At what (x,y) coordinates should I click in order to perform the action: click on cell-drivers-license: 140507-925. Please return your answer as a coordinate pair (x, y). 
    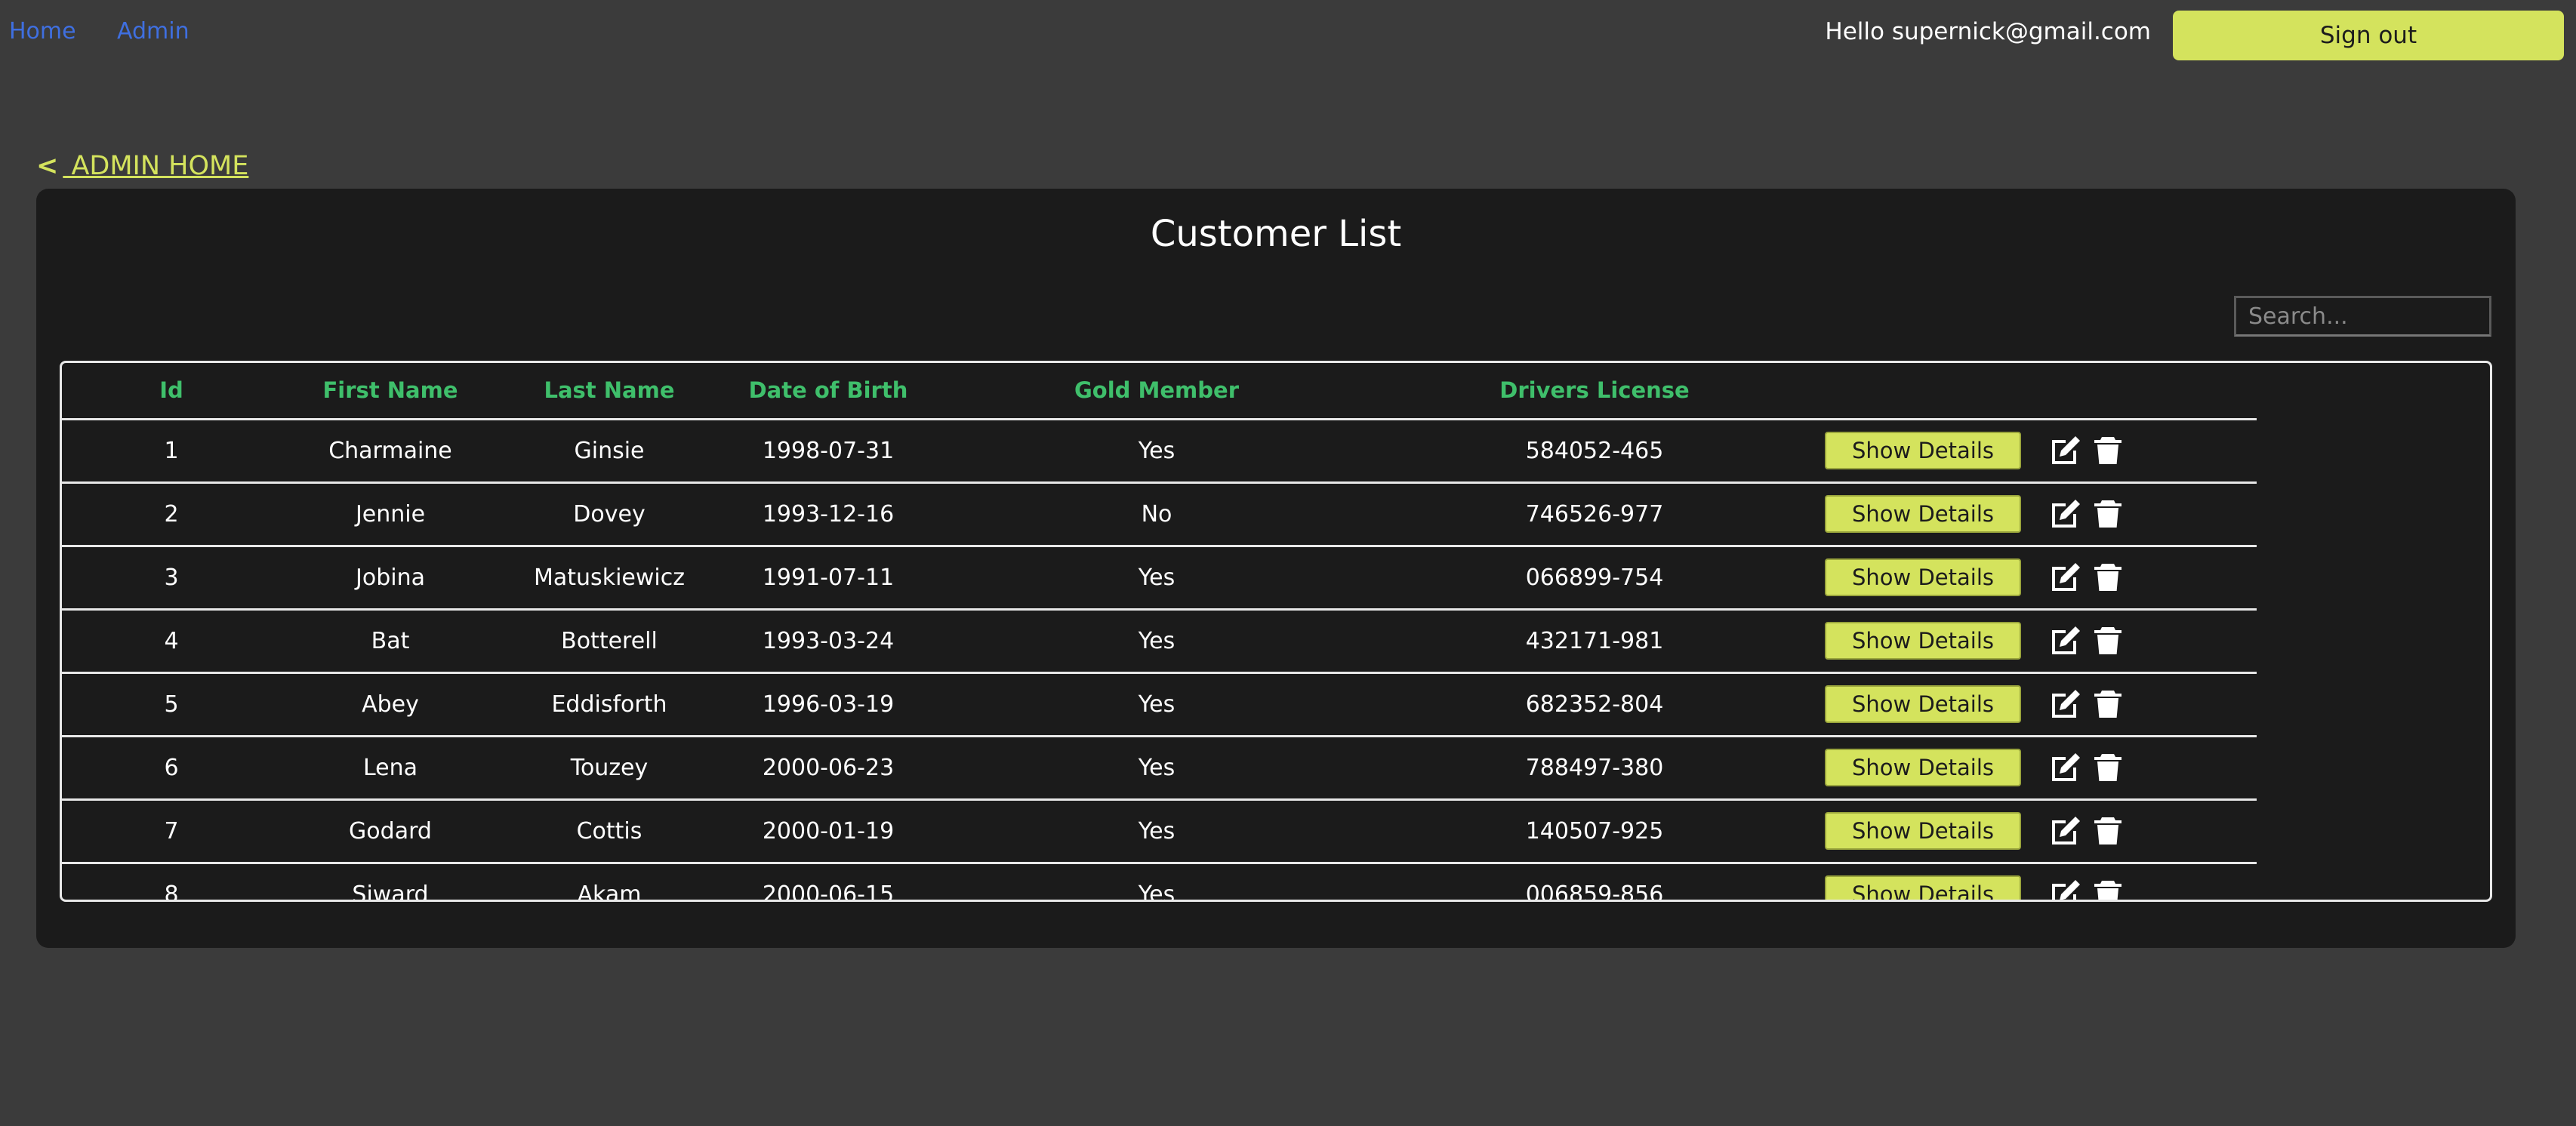
    Looking at the image, I should click on (1594, 831).